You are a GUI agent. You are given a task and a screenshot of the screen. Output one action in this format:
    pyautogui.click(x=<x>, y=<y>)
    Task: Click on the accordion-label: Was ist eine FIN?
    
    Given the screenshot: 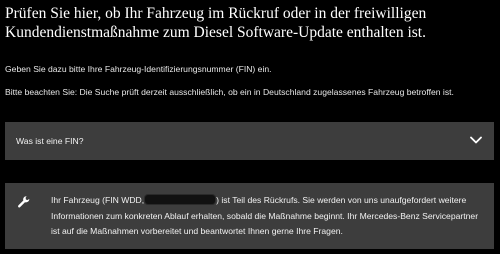 What is the action you would take?
    pyautogui.click(x=50, y=141)
    